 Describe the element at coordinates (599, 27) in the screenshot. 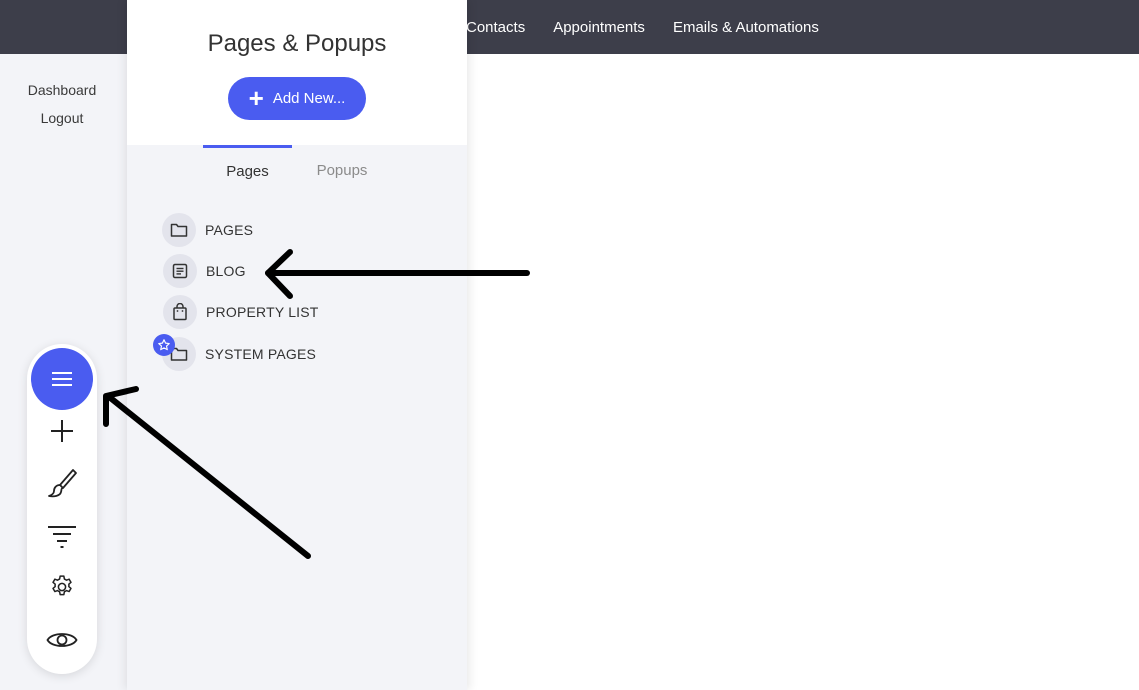

I see `nav-appointments: Appointments` at that location.